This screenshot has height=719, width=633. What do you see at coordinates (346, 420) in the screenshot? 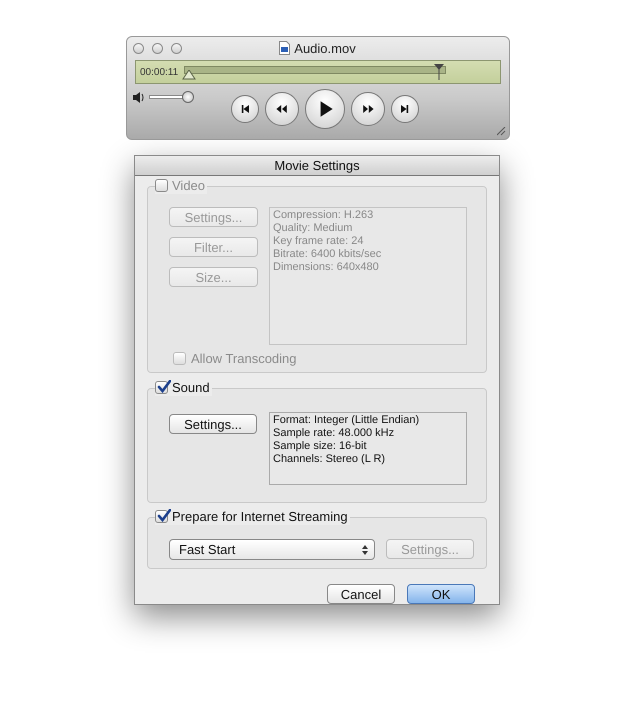
I see `info-line: Format: Integer (Little Endian)` at bounding box center [346, 420].